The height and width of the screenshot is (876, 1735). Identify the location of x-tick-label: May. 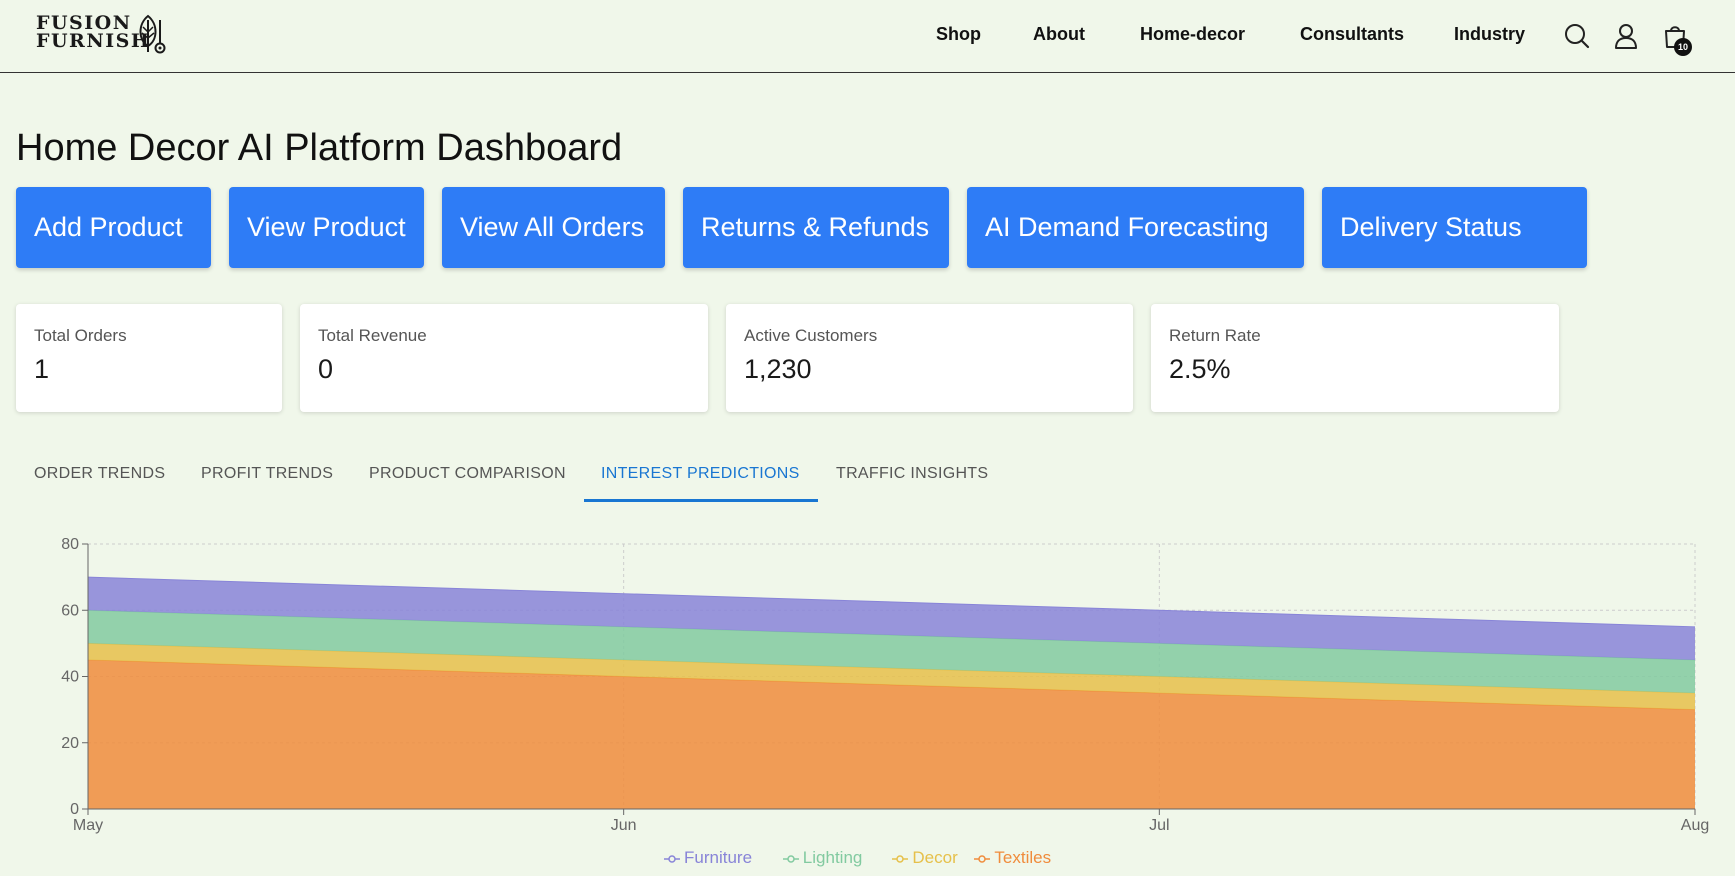
(88, 825).